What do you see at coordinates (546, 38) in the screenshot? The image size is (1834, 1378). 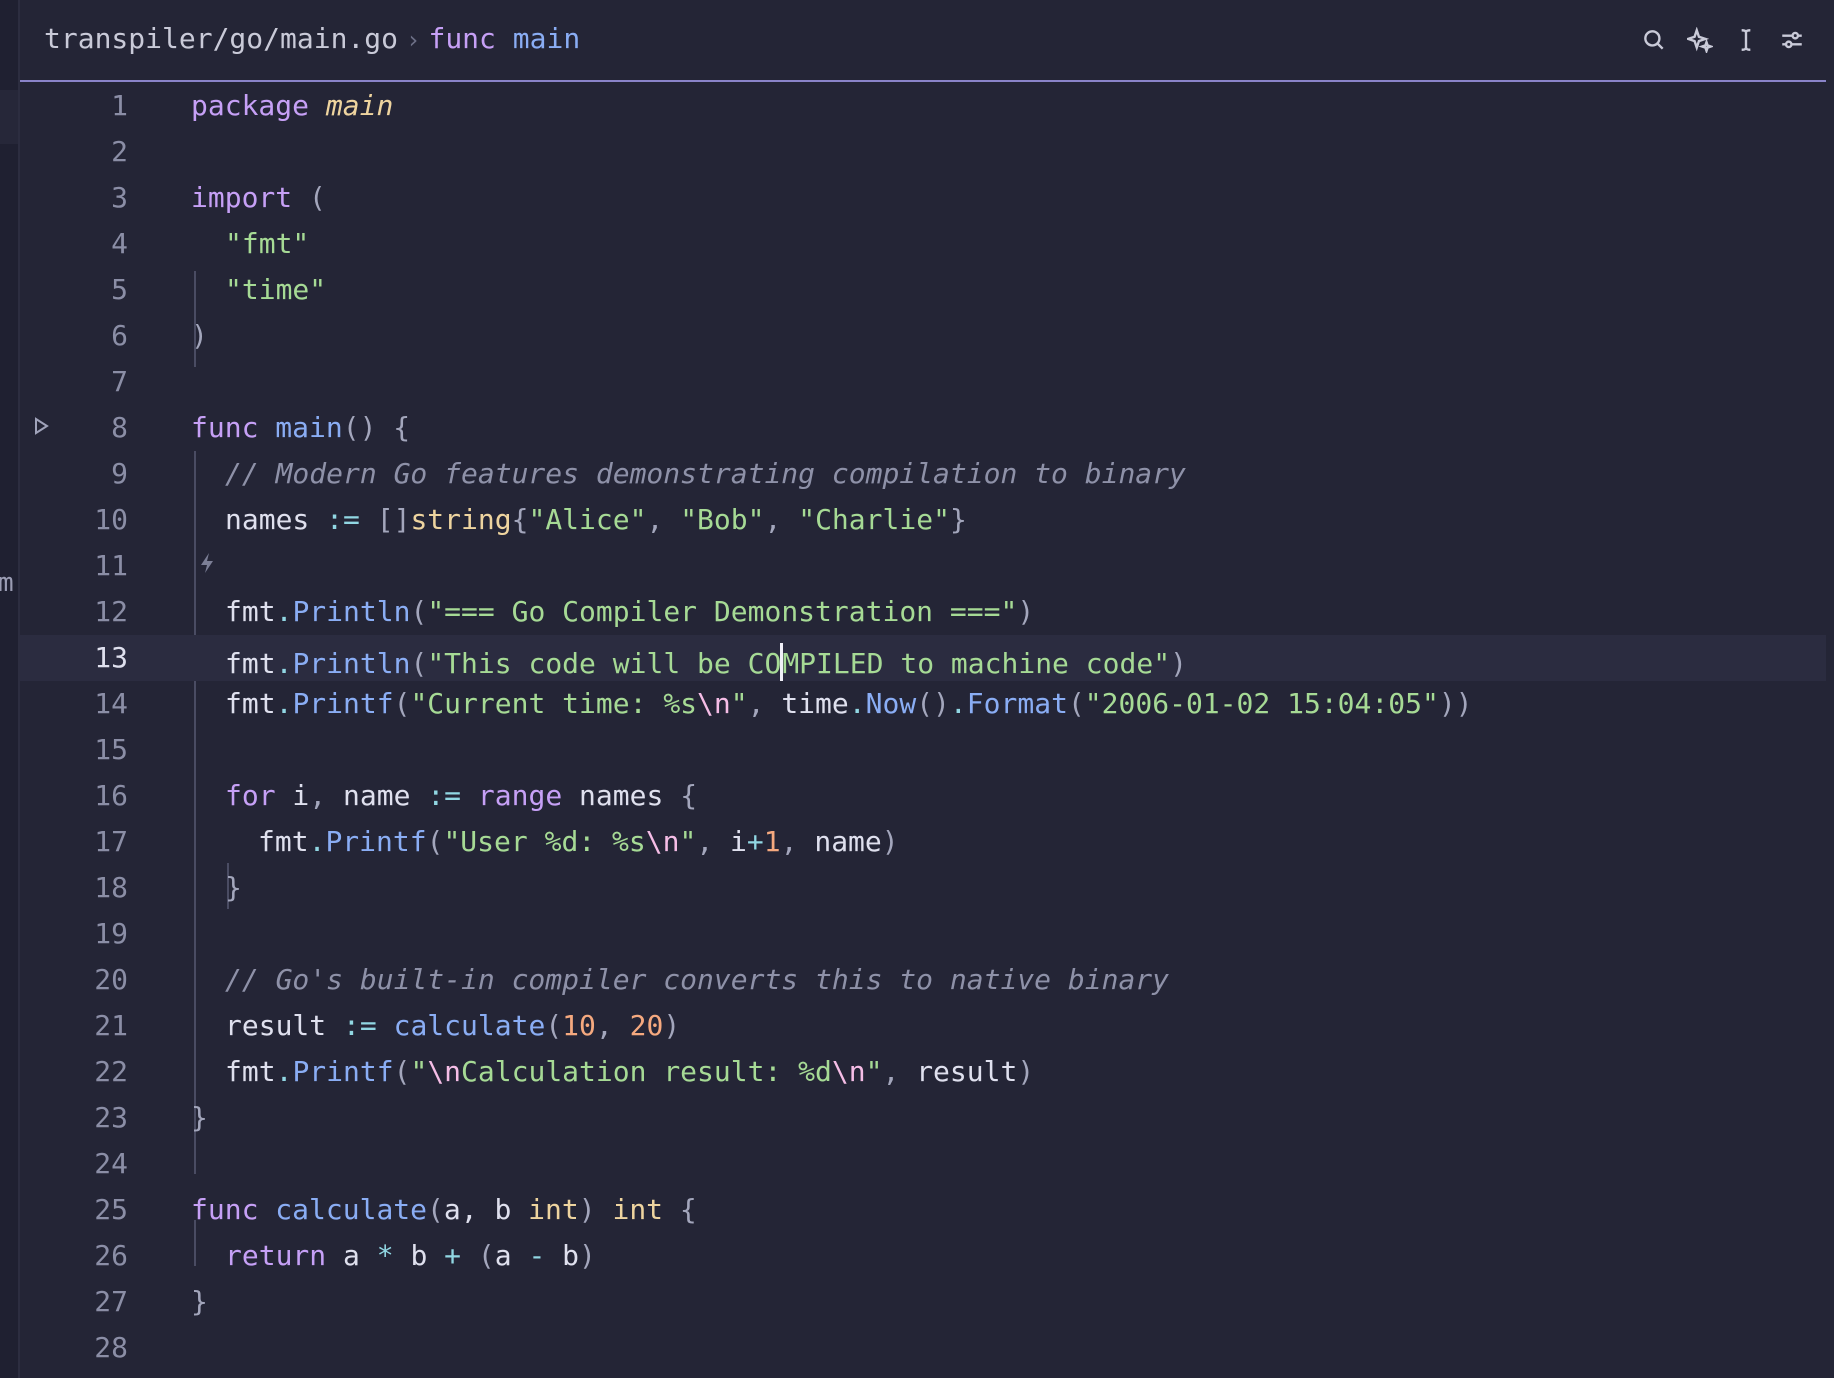 I see `breadcrumb-symbol-name: main` at bounding box center [546, 38].